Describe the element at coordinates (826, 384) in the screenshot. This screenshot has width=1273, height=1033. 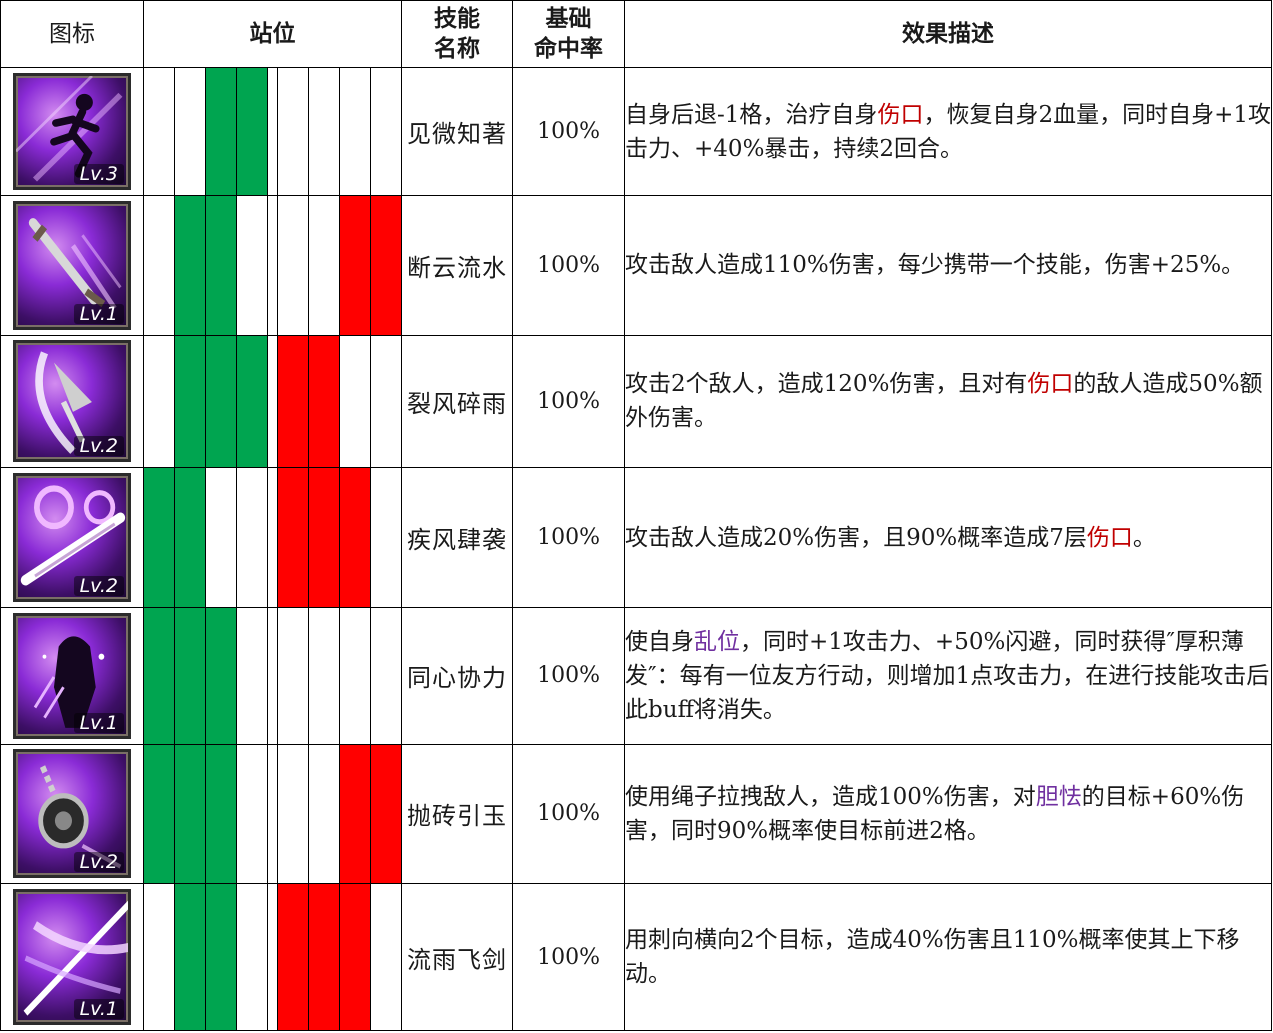
I see `effect-text: 攻击2个敌人，造成120%伤害，且对有` at that location.